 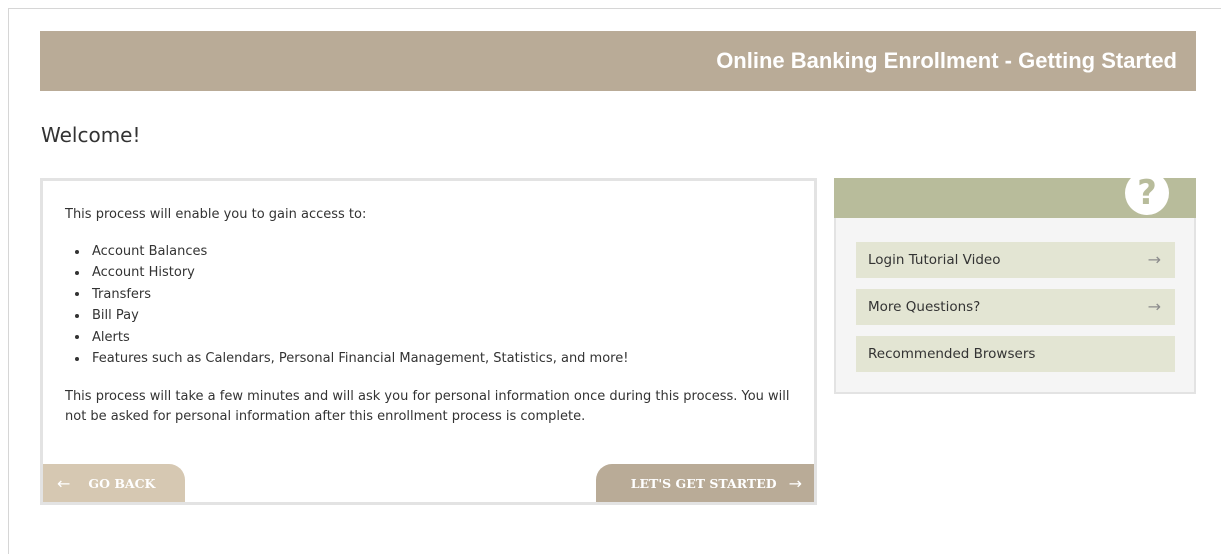 What do you see at coordinates (1015, 307) in the screenshot?
I see `more-questions-link: More Questions? →` at bounding box center [1015, 307].